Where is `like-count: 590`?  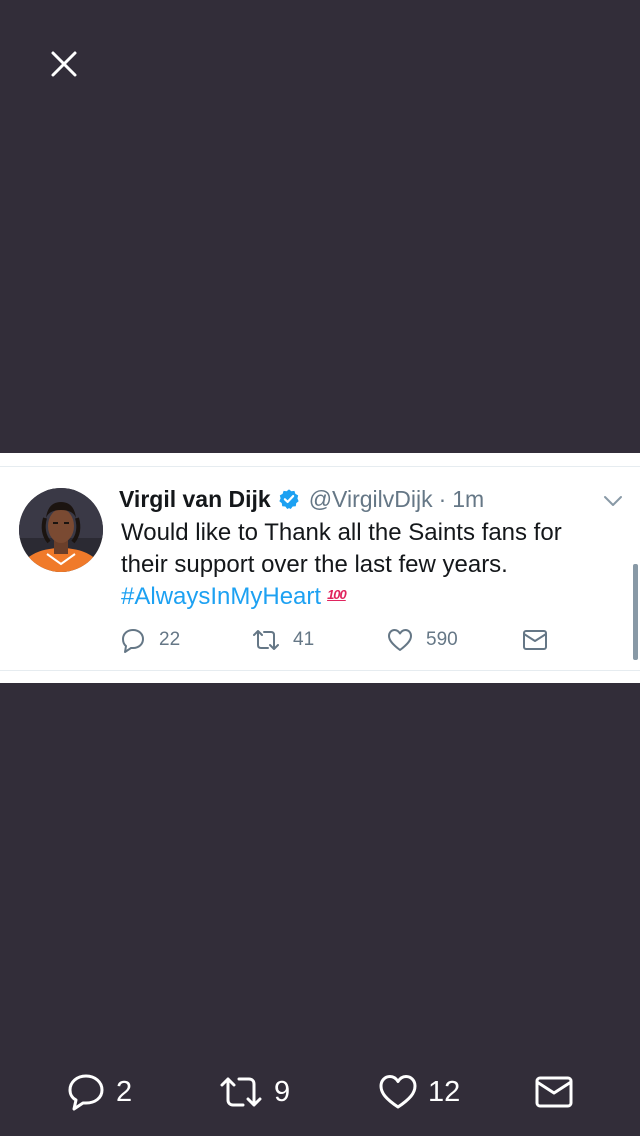
like-count: 590 is located at coordinates (442, 639).